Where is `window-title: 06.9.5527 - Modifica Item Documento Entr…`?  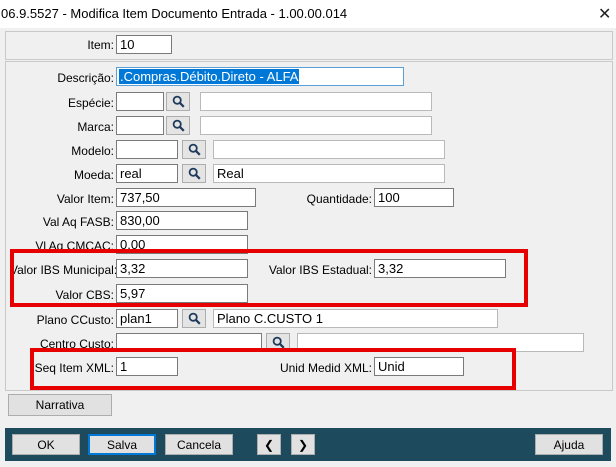
window-title: 06.9.5527 - Modifica Item Documento Entr… is located at coordinates (174, 13).